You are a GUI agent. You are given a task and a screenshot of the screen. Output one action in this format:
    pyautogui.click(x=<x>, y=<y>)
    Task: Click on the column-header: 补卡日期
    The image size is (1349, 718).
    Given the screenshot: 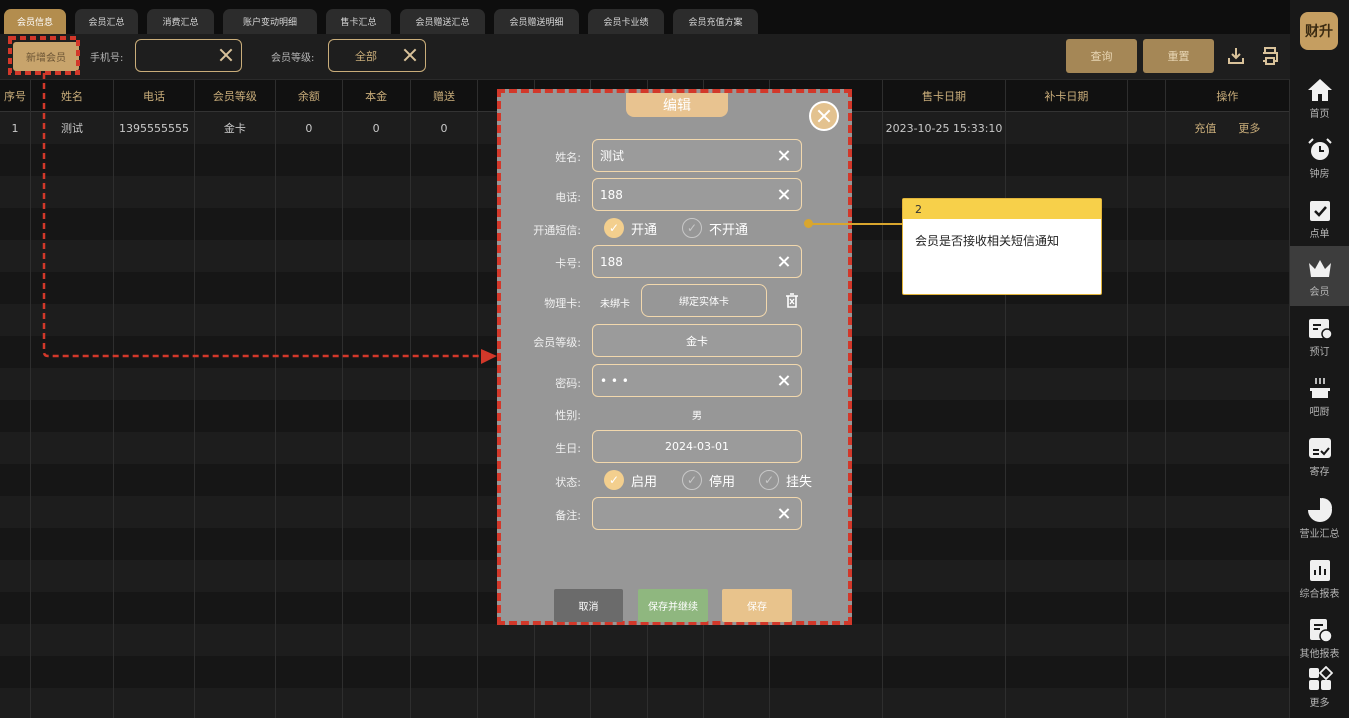 What is the action you would take?
    pyautogui.click(x=1067, y=96)
    